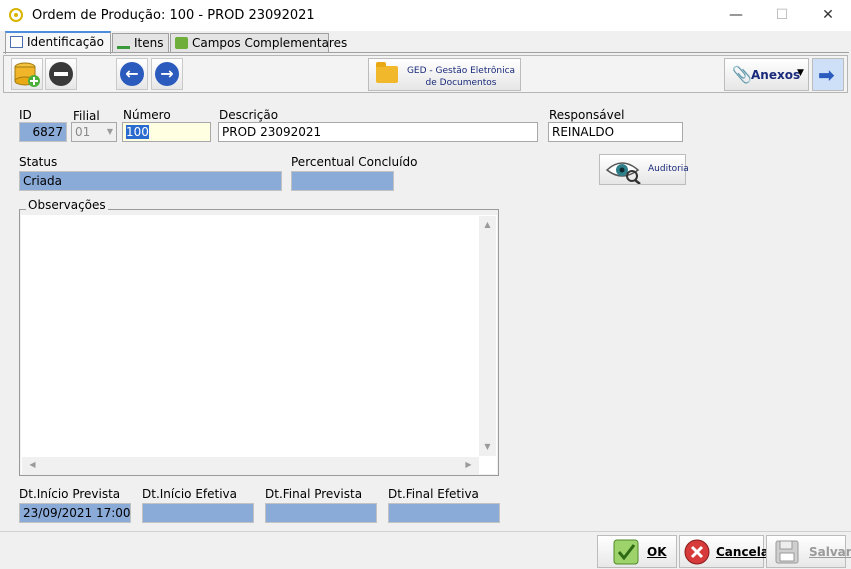 The width and height of the screenshot is (851, 569). What do you see at coordinates (314, 494) in the screenshot?
I see `dt-final-prevista-label: Dt.Final Prevista` at bounding box center [314, 494].